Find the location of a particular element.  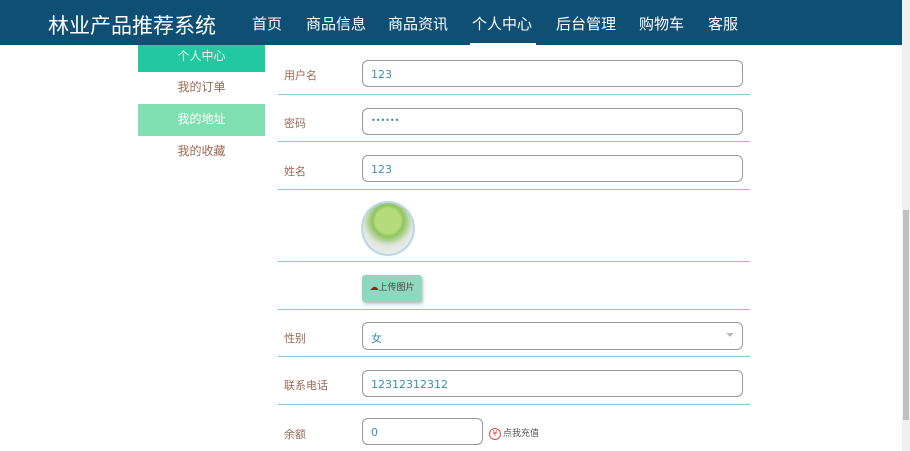

nav-cart: 购物车 is located at coordinates (661, 23).